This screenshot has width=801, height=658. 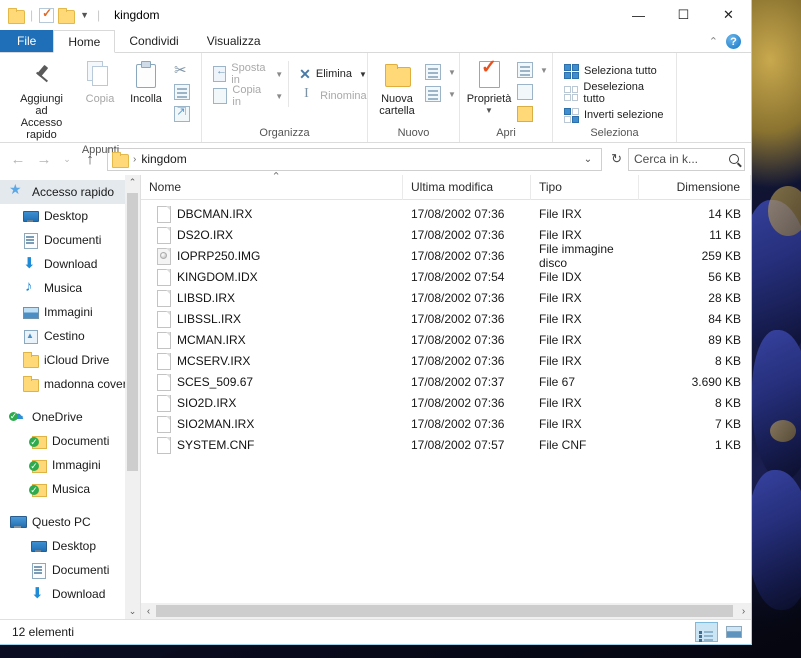 I want to click on easy-access-button: ▼, so click(x=440, y=94).